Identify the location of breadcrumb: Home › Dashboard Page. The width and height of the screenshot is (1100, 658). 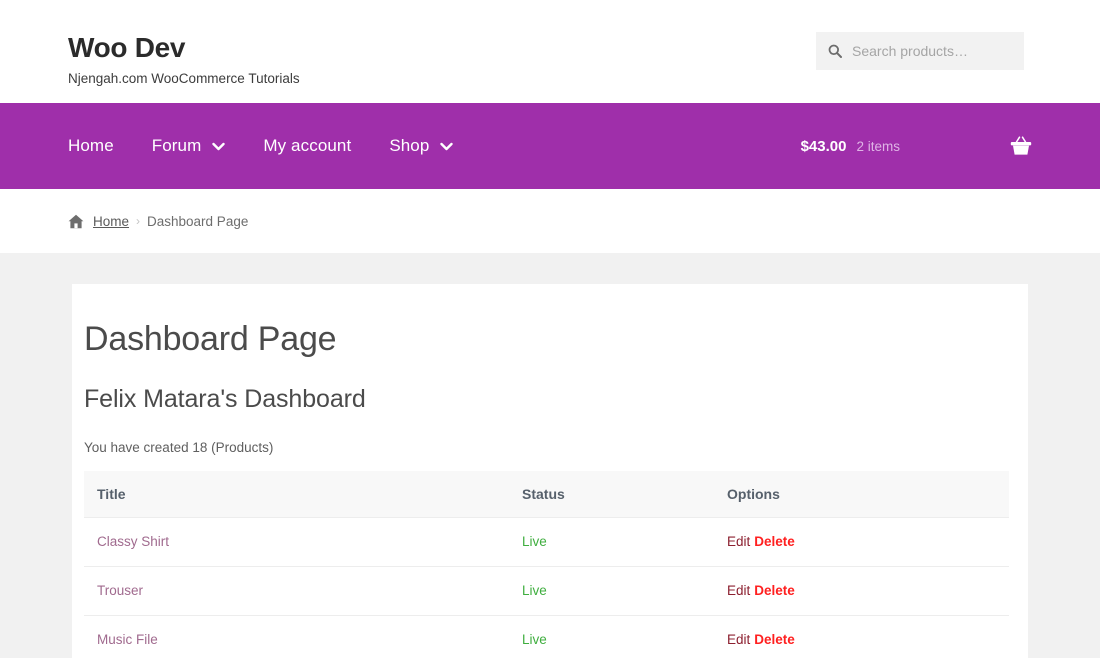
(158, 221).